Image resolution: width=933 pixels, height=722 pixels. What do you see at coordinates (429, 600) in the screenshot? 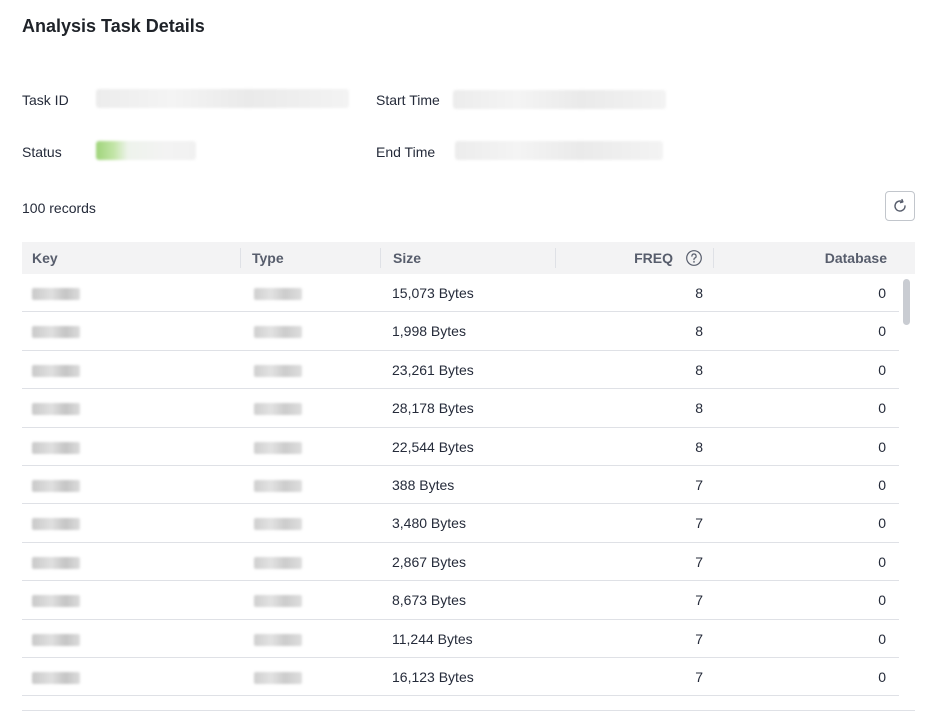
I see `size-cell: 8,673 Bytes` at bounding box center [429, 600].